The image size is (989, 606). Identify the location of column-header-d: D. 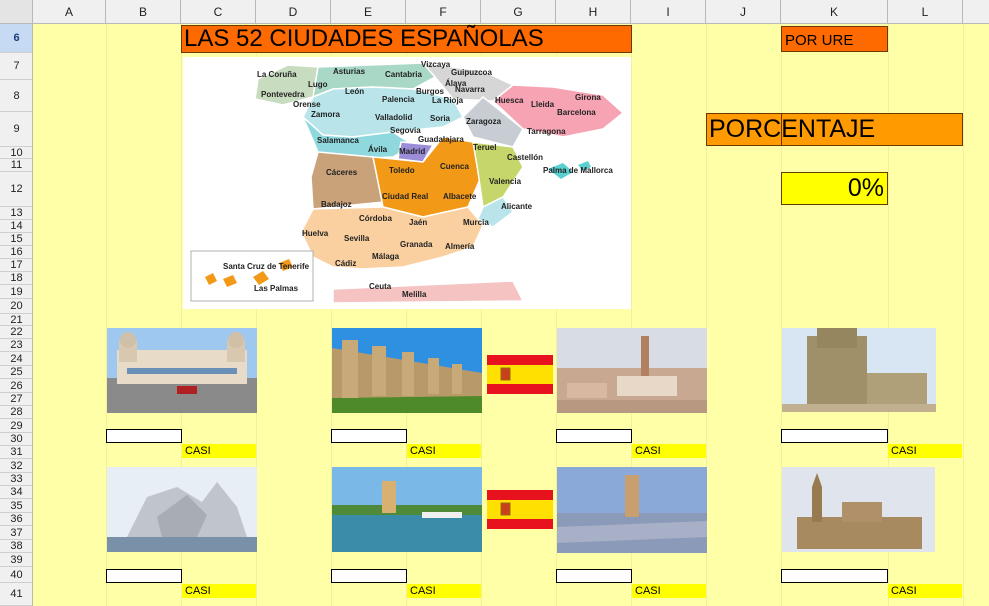
(293, 12).